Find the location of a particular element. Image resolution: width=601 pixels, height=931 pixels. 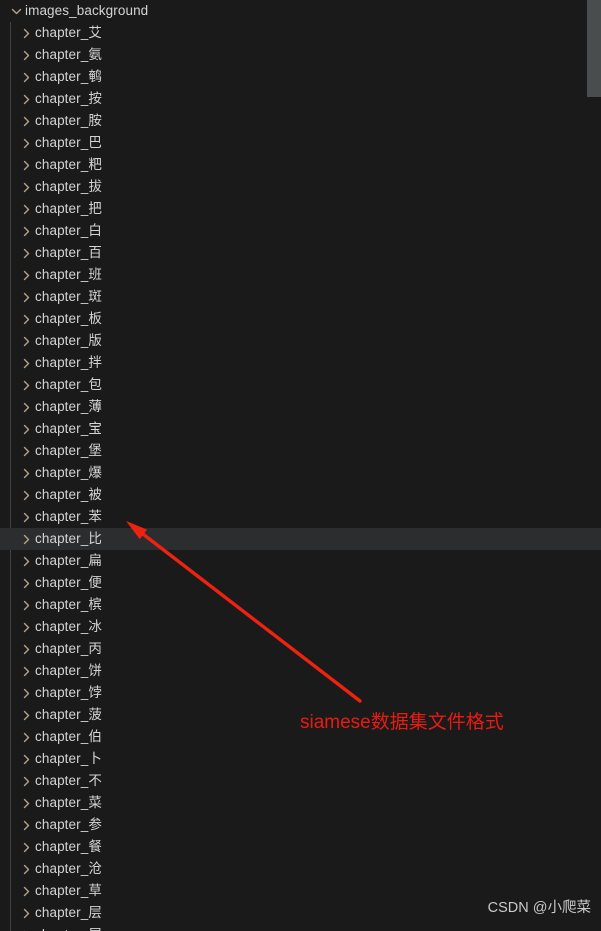

tree-item-label: chapter_屡 is located at coordinates (68, 927).